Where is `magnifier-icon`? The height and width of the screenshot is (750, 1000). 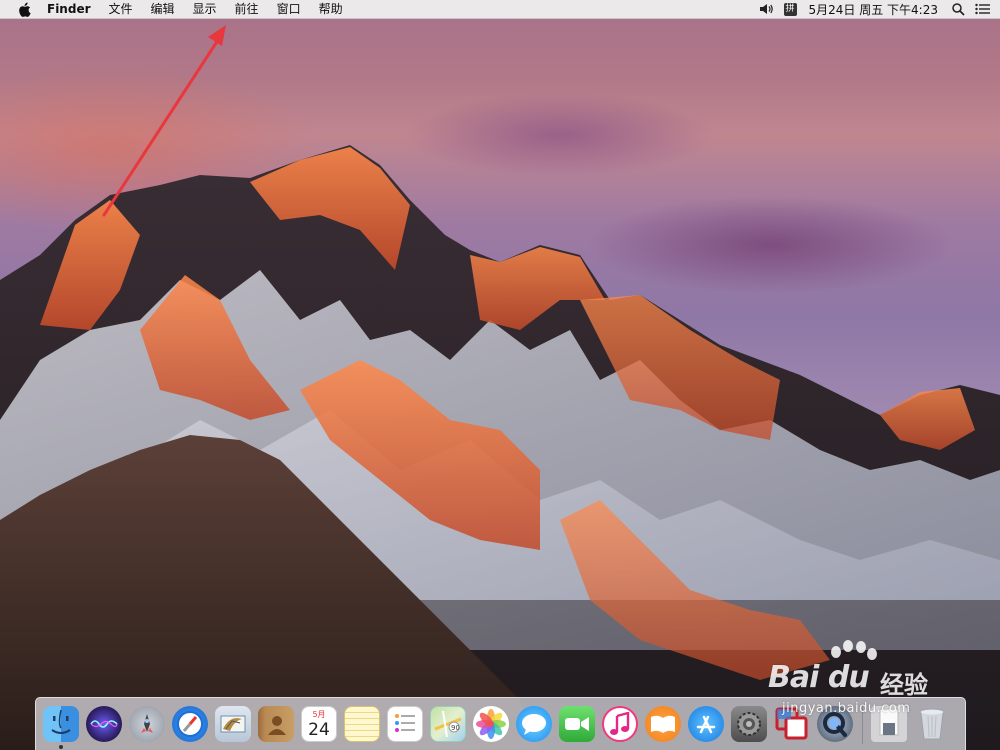
magnifier-icon is located at coordinates (958, 9).